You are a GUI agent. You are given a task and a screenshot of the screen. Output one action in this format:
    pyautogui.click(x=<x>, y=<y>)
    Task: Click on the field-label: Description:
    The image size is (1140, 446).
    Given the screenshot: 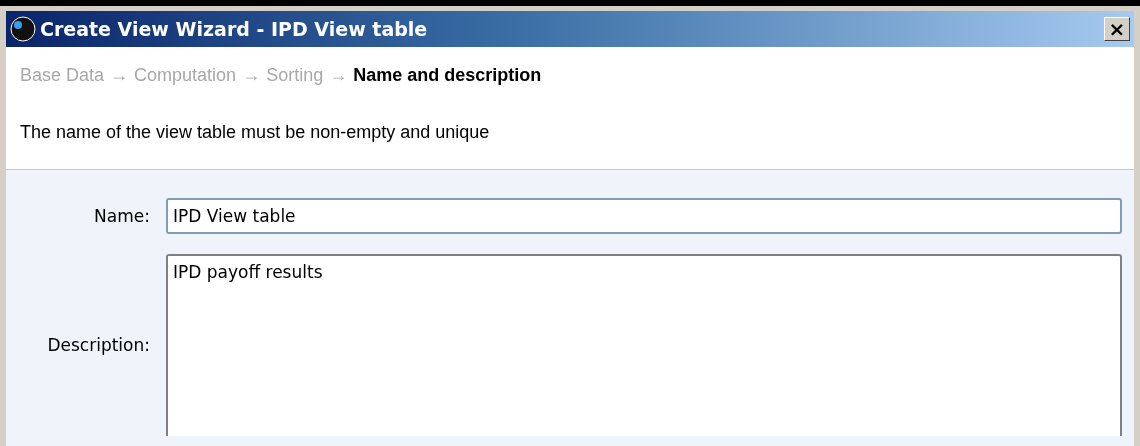 What is the action you would take?
    pyautogui.click(x=98, y=345)
    